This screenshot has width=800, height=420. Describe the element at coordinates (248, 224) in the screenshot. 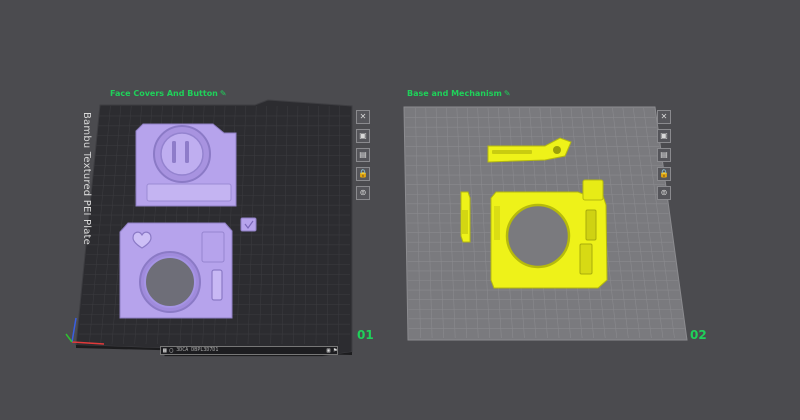

I see `button-part` at that location.